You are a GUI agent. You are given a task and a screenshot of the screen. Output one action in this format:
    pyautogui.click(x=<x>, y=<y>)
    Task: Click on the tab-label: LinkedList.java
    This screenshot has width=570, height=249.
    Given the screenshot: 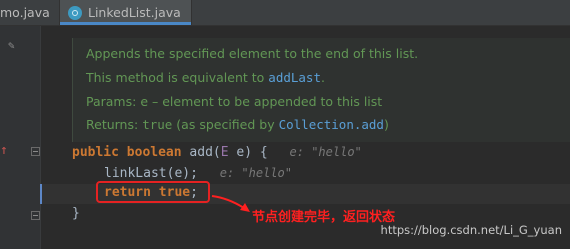 What is the action you would take?
    pyautogui.click(x=134, y=12)
    